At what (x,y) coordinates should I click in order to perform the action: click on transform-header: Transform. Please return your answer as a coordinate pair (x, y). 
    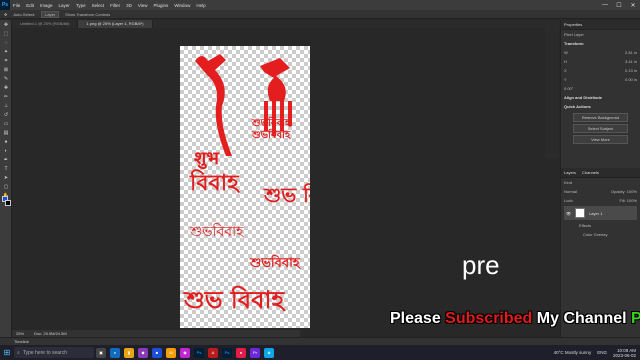
    Looking at the image, I should click on (600, 43).